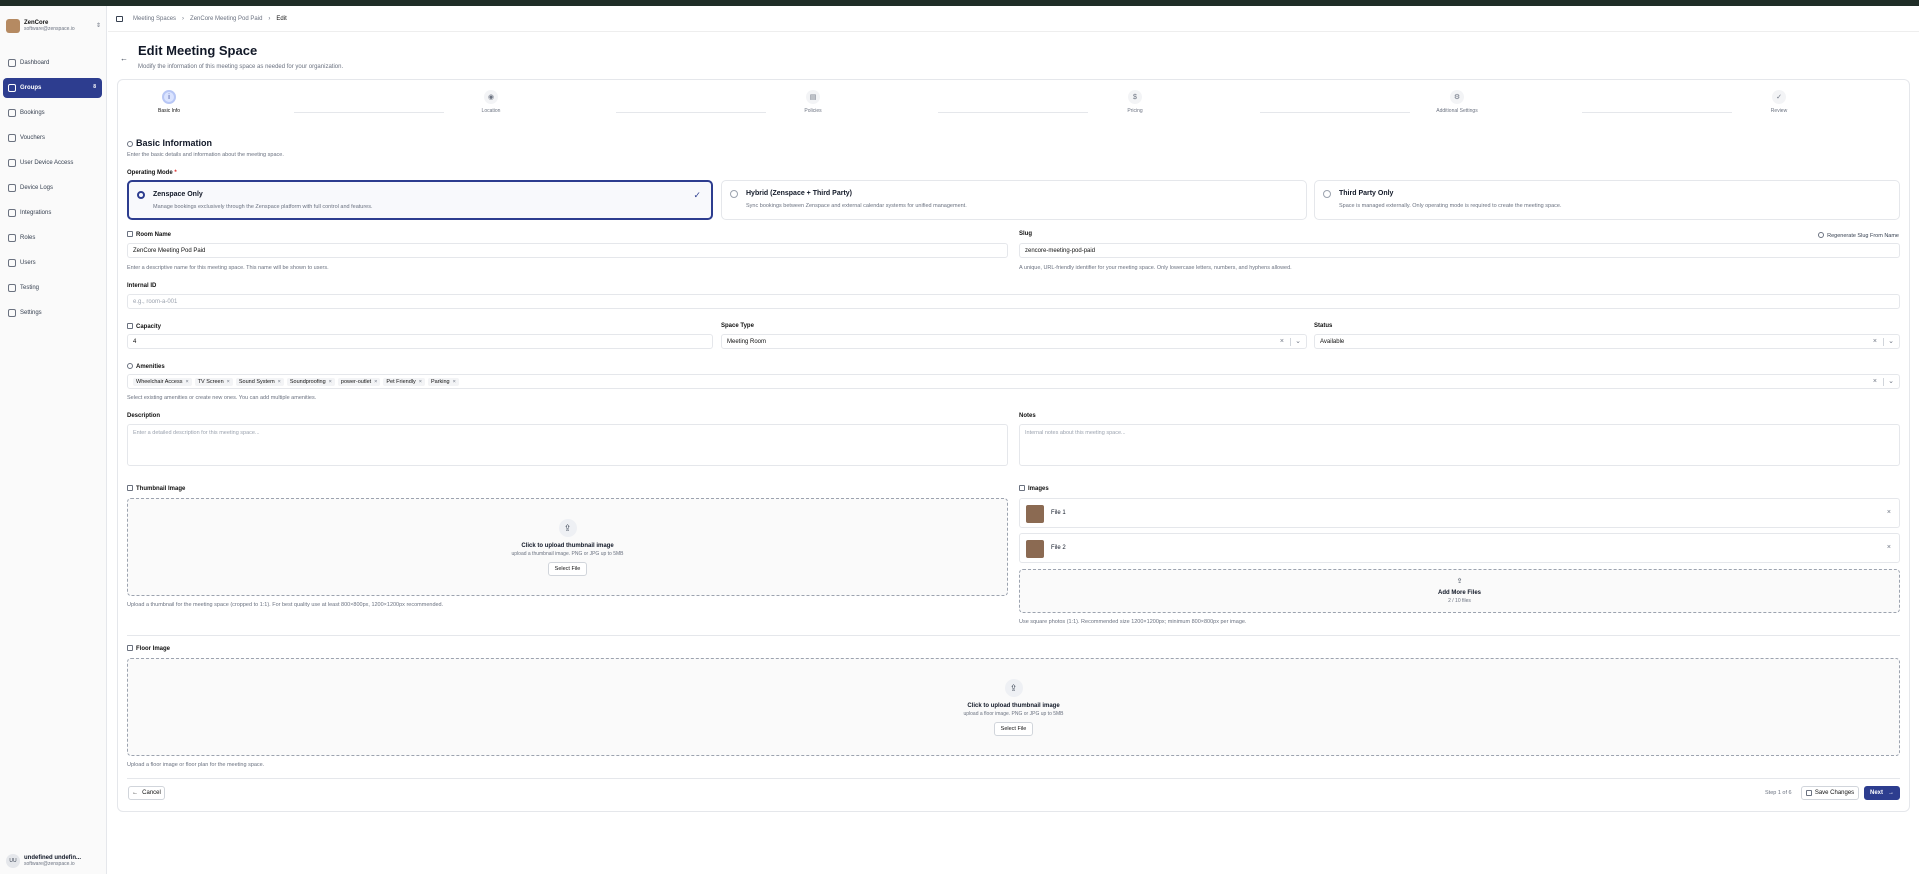  What do you see at coordinates (1882, 793) in the screenshot?
I see `next-button: Next →` at bounding box center [1882, 793].